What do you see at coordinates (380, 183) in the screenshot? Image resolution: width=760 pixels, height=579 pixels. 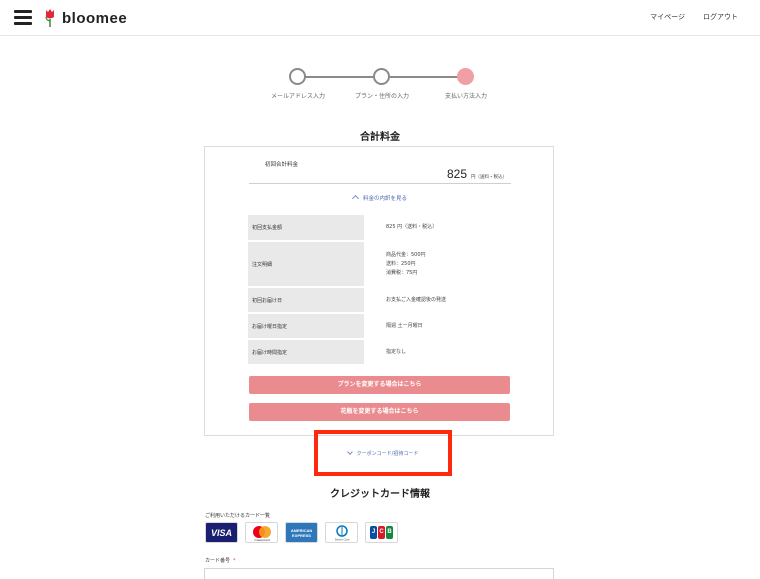 I see `divider` at bounding box center [380, 183].